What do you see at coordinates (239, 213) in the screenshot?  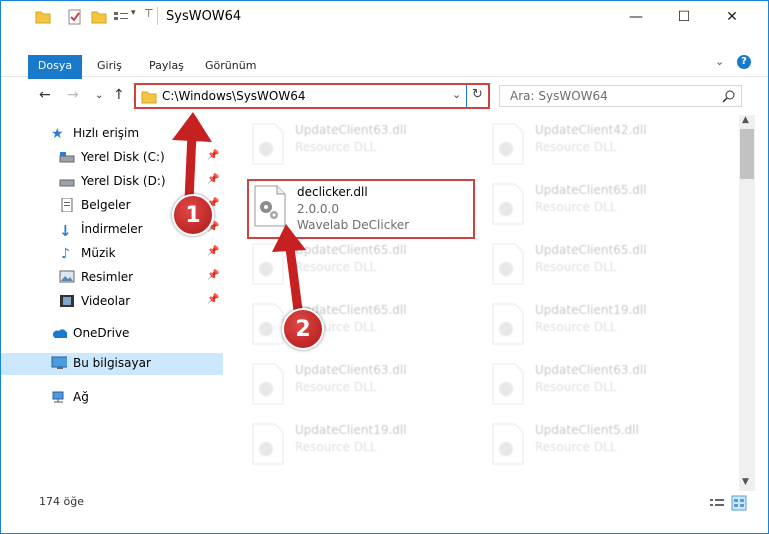 I see `annotation-overlay` at bounding box center [239, 213].